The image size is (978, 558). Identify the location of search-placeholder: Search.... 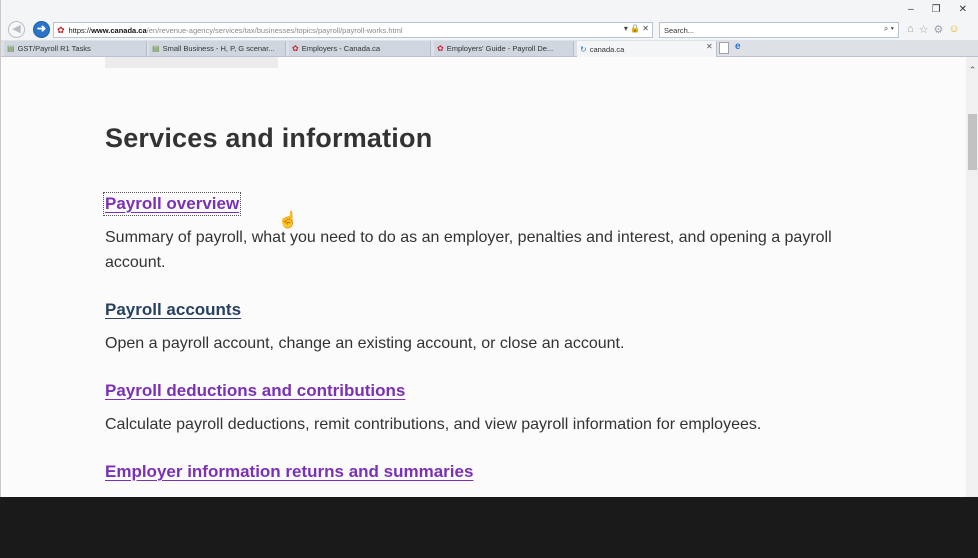
(679, 30).